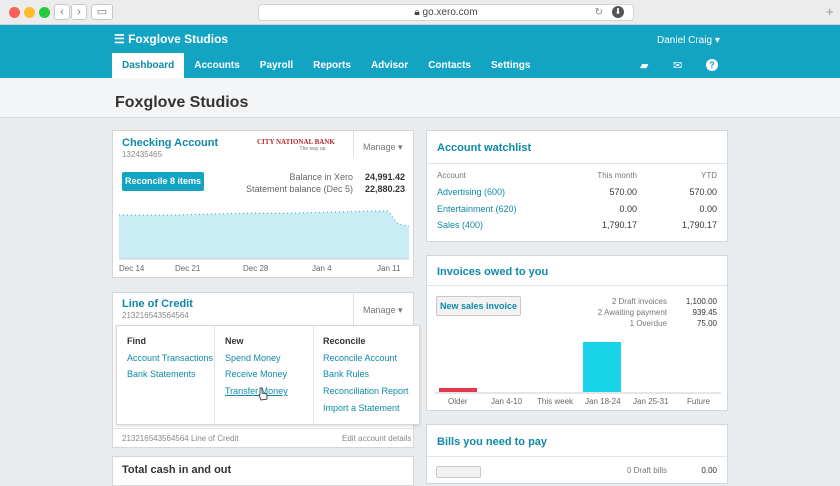  Describe the element at coordinates (155, 315) in the screenshot. I see `line-of-credit-number: 213216543564564` at that location.